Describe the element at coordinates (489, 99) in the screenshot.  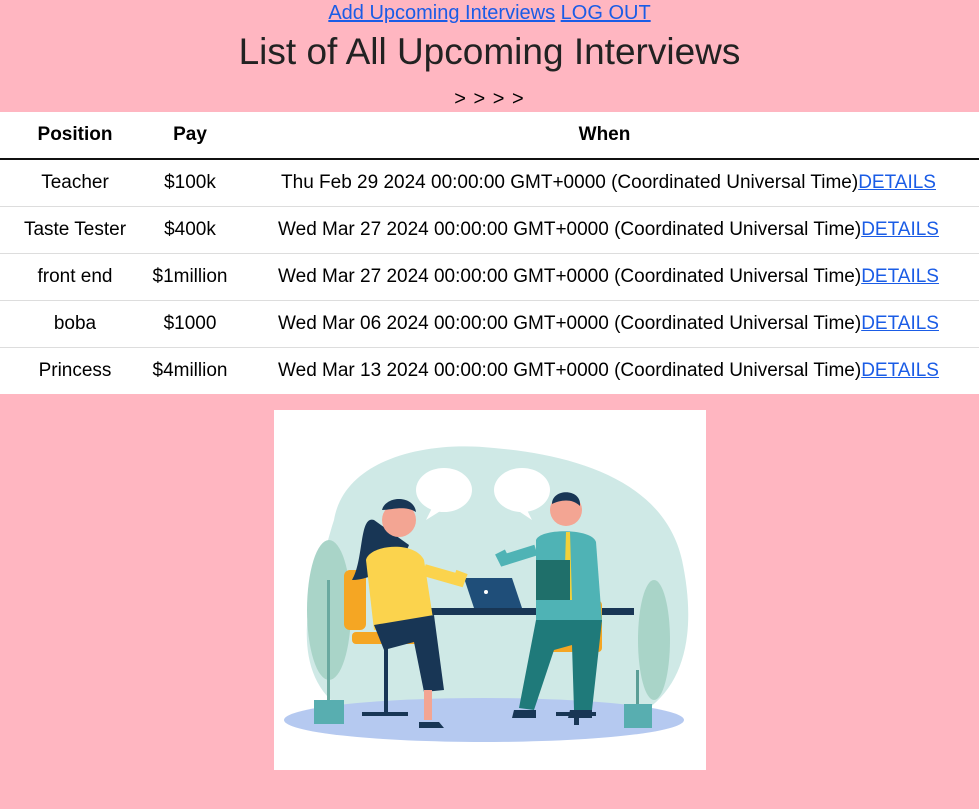
I see `arrows-text: > > > >` at that location.